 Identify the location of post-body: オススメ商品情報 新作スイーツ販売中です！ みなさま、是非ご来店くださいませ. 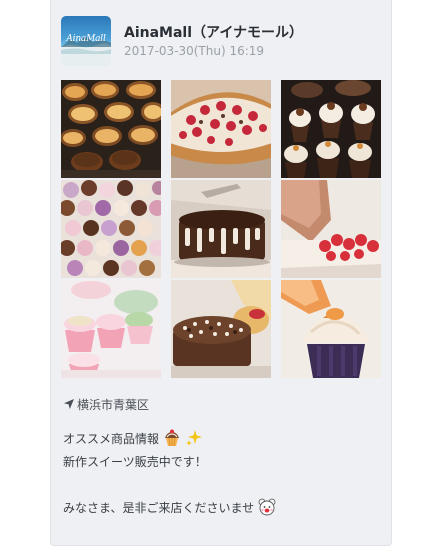
(222, 474).